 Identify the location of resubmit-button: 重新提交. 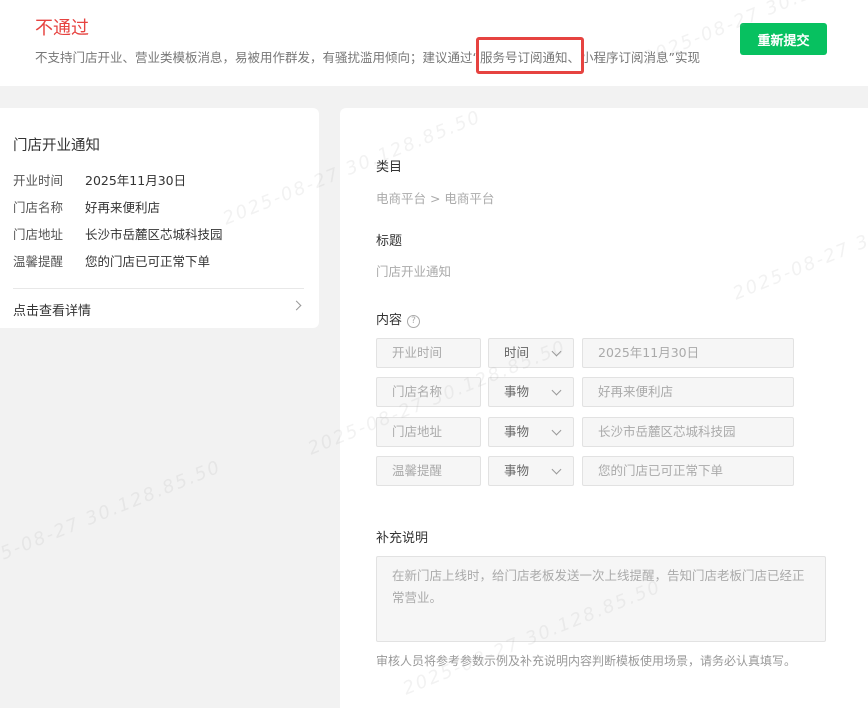
(783, 39).